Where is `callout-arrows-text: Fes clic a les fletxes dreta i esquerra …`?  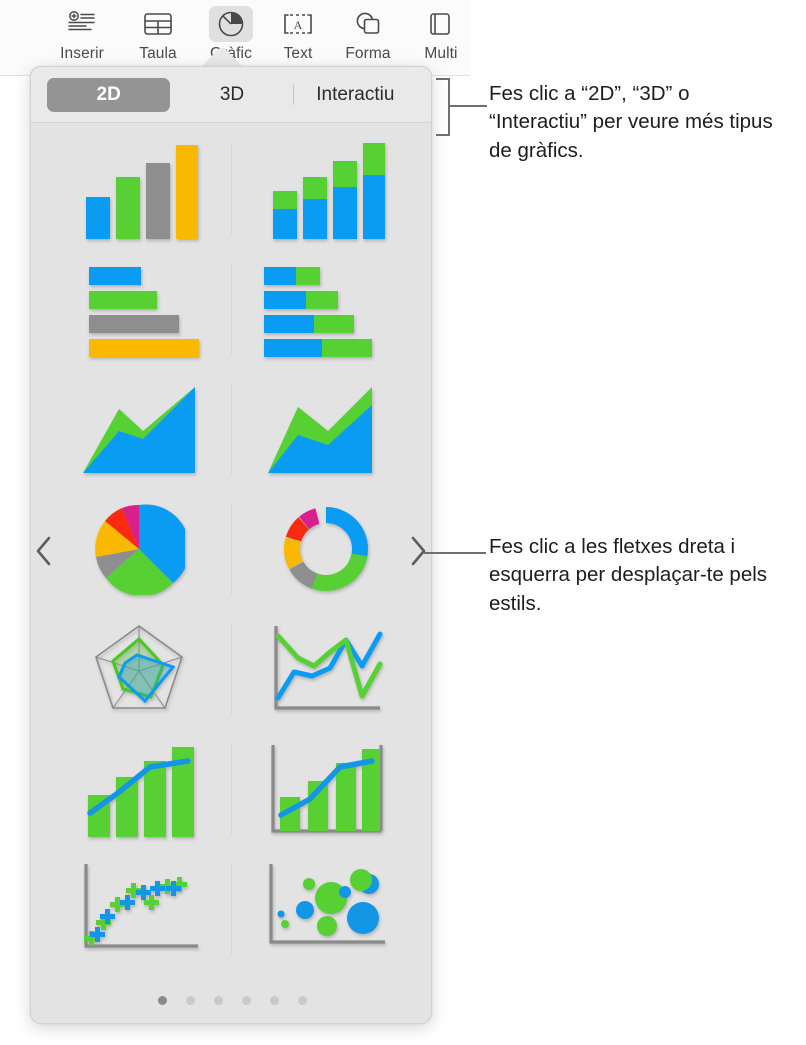
callout-arrows-text: Fes clic a les fletxes dreta i esquerra … is located at coordinates (628, 575).